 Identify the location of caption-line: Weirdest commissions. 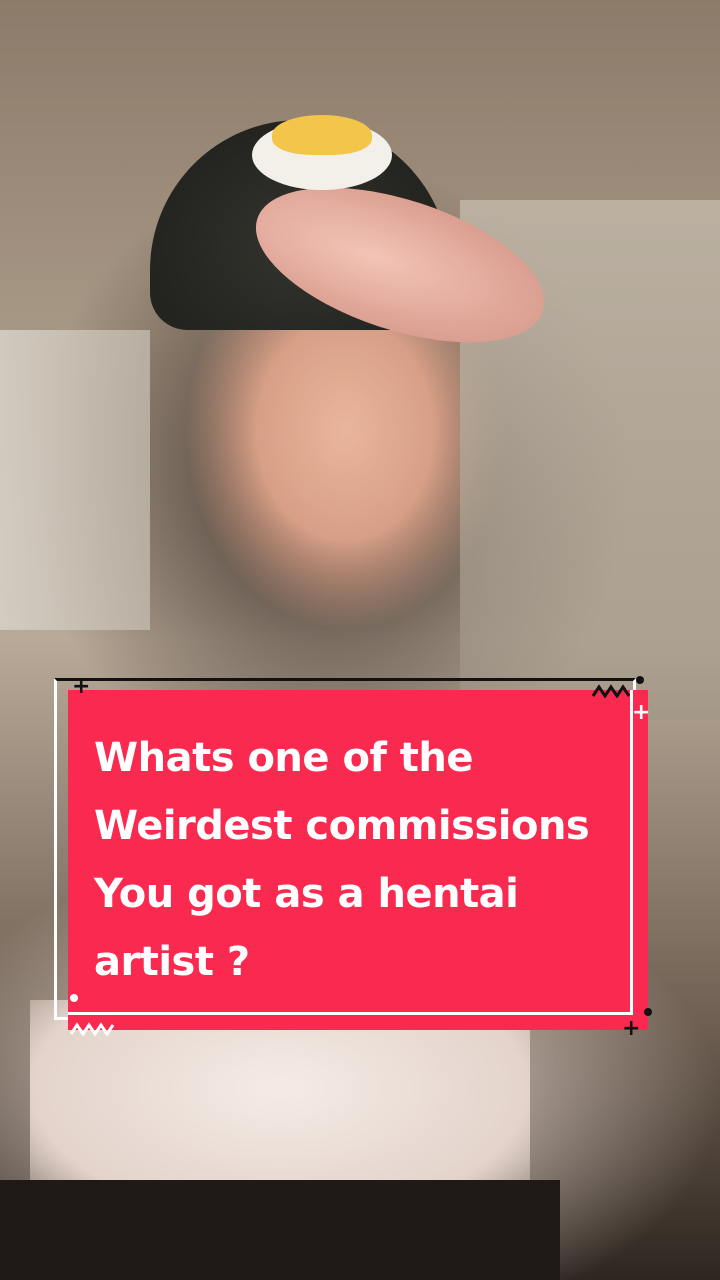
(342, 826).